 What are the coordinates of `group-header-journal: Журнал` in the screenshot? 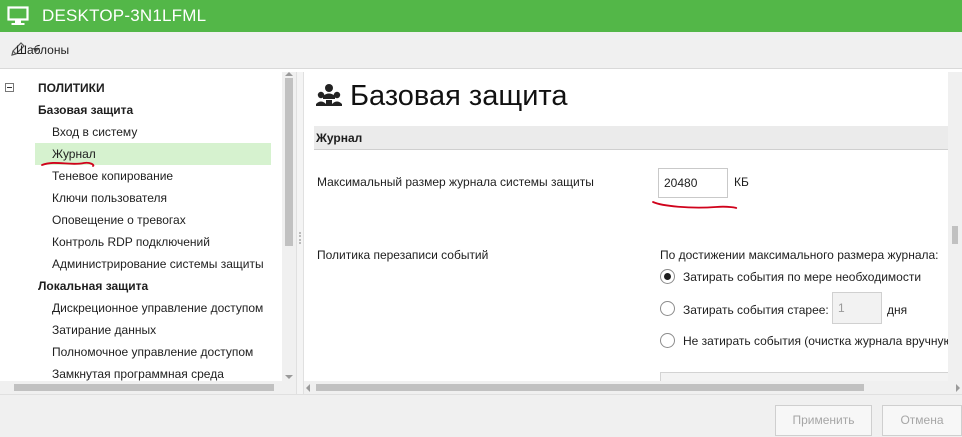 It's located at (635, 138).